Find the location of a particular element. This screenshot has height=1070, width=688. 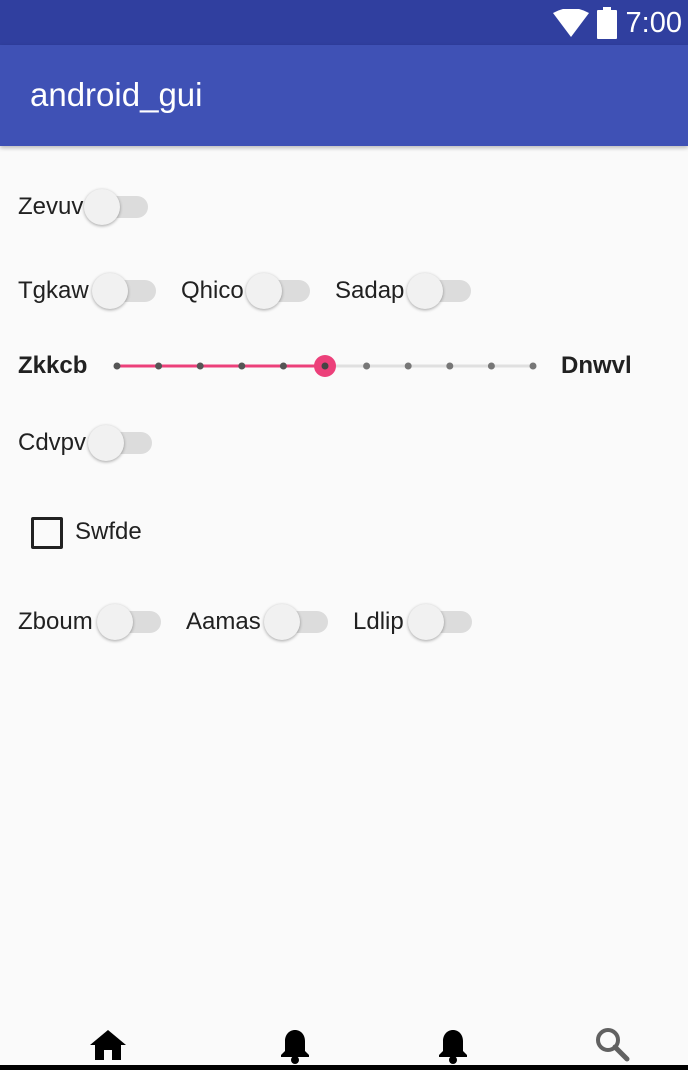

switch-zevuv is located at coordinates (119, 207).